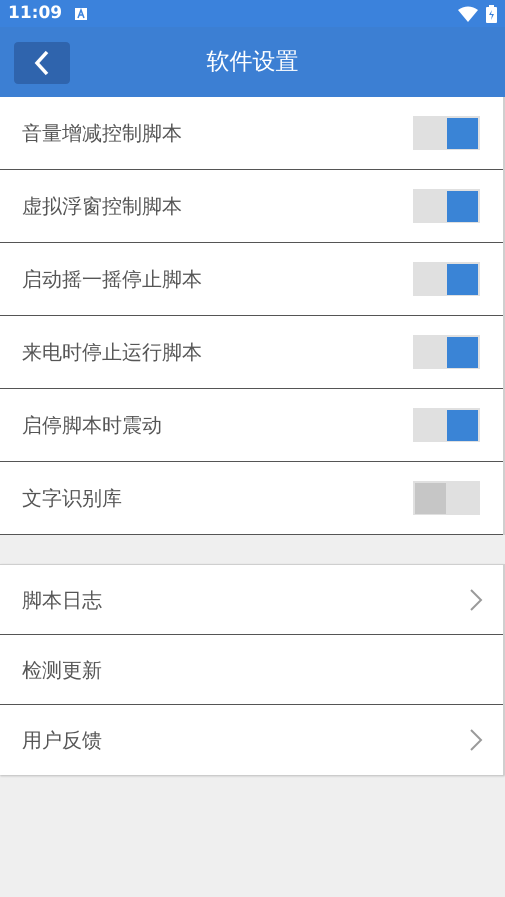 Image resolution: width=505 pixels, height=897 pixels. I want to click on menu-label: 用户反馈, so click(62, 740).